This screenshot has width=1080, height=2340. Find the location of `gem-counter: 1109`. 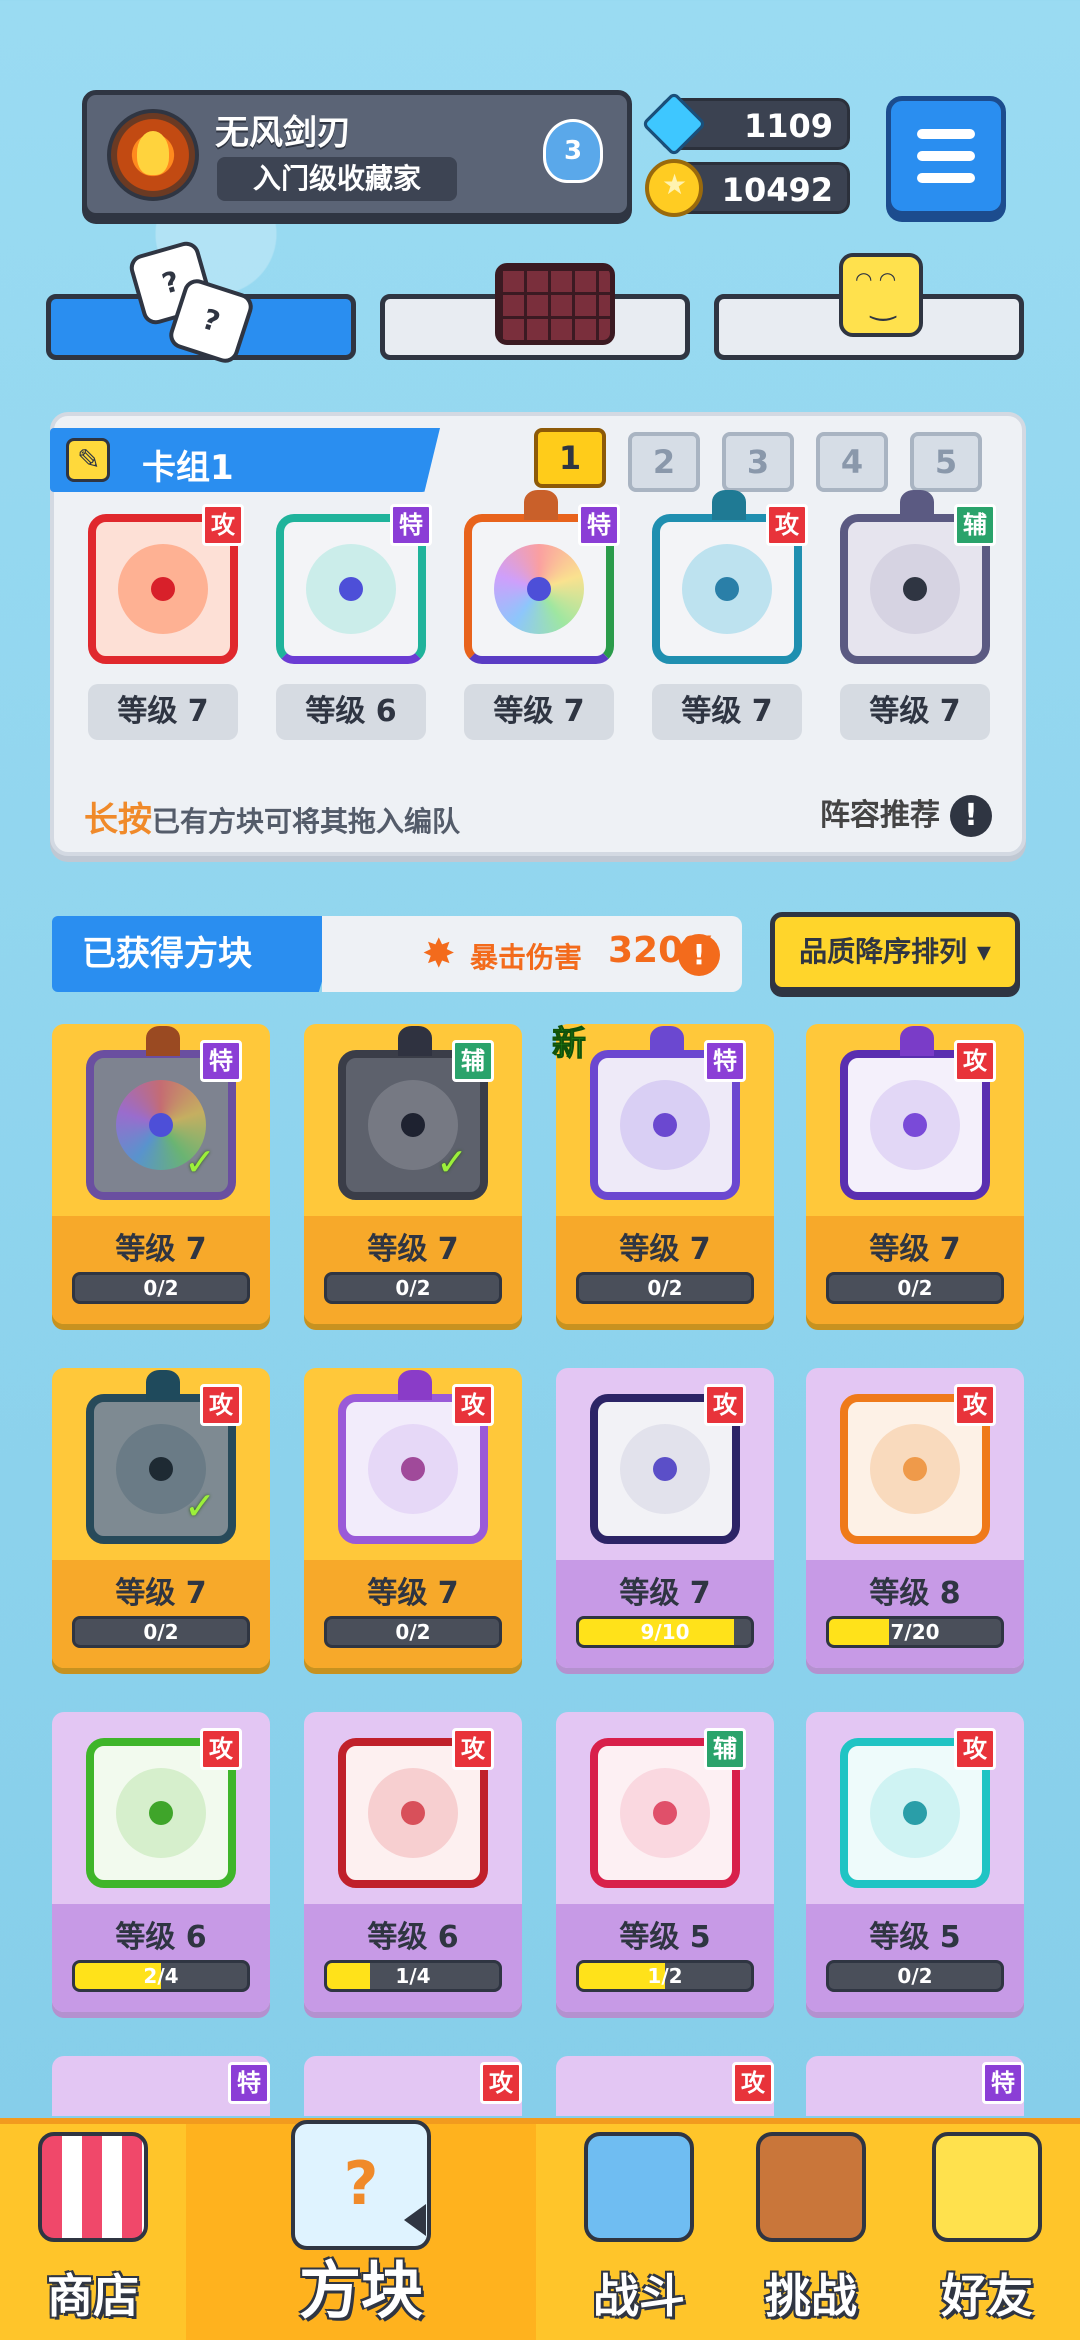

gem-counter: 1109 is located at coordinates (745, 124).